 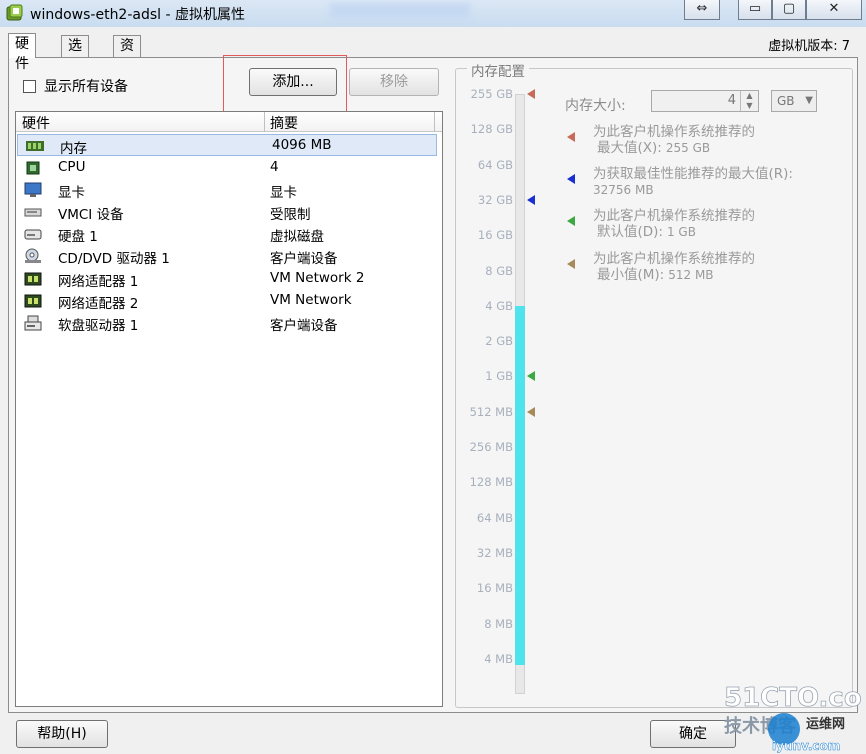 What do you see at coordinates (631, 275) in the screenshot?
I see `legend-caption: 最小值(M):` at bounding box center [631, 275].